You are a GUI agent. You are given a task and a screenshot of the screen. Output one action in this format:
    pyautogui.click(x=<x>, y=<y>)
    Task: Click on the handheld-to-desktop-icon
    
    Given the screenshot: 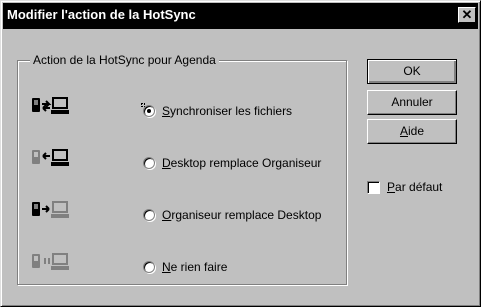 What is the action you would take?
    pyautogui.click(x=51, y=210)
    